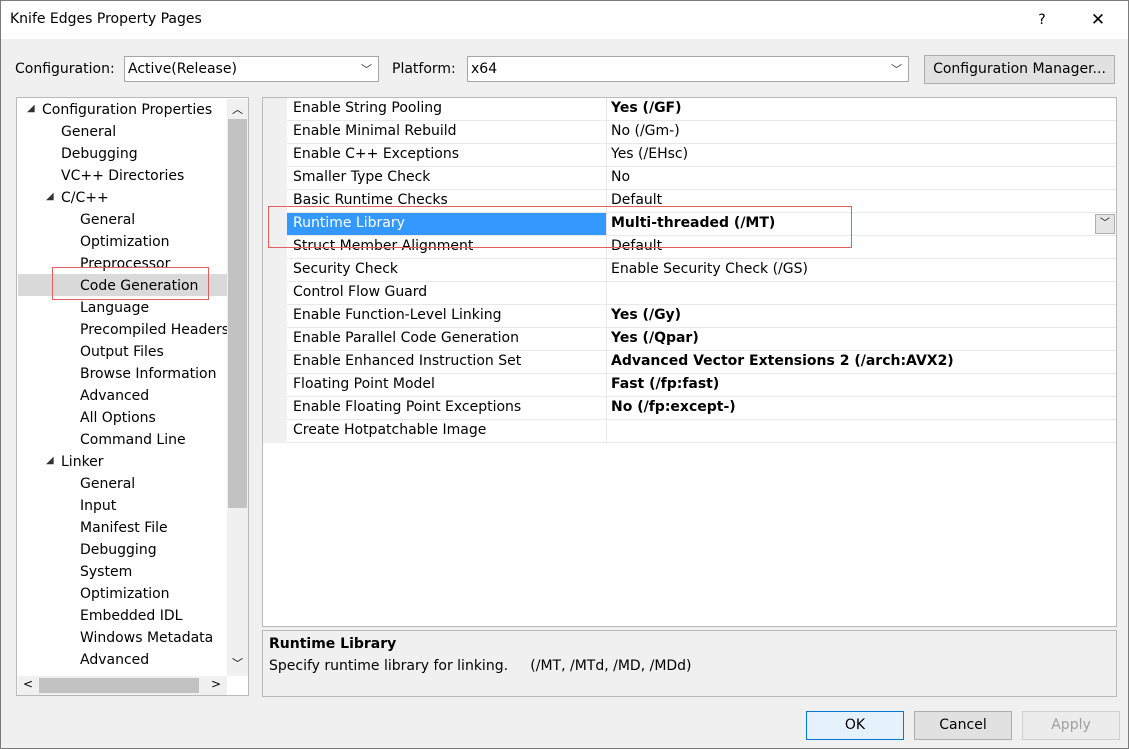  Describe the element at coordinates (146, 638) in the screenshot. I see `tree-item: Windows Metadata` at that location.